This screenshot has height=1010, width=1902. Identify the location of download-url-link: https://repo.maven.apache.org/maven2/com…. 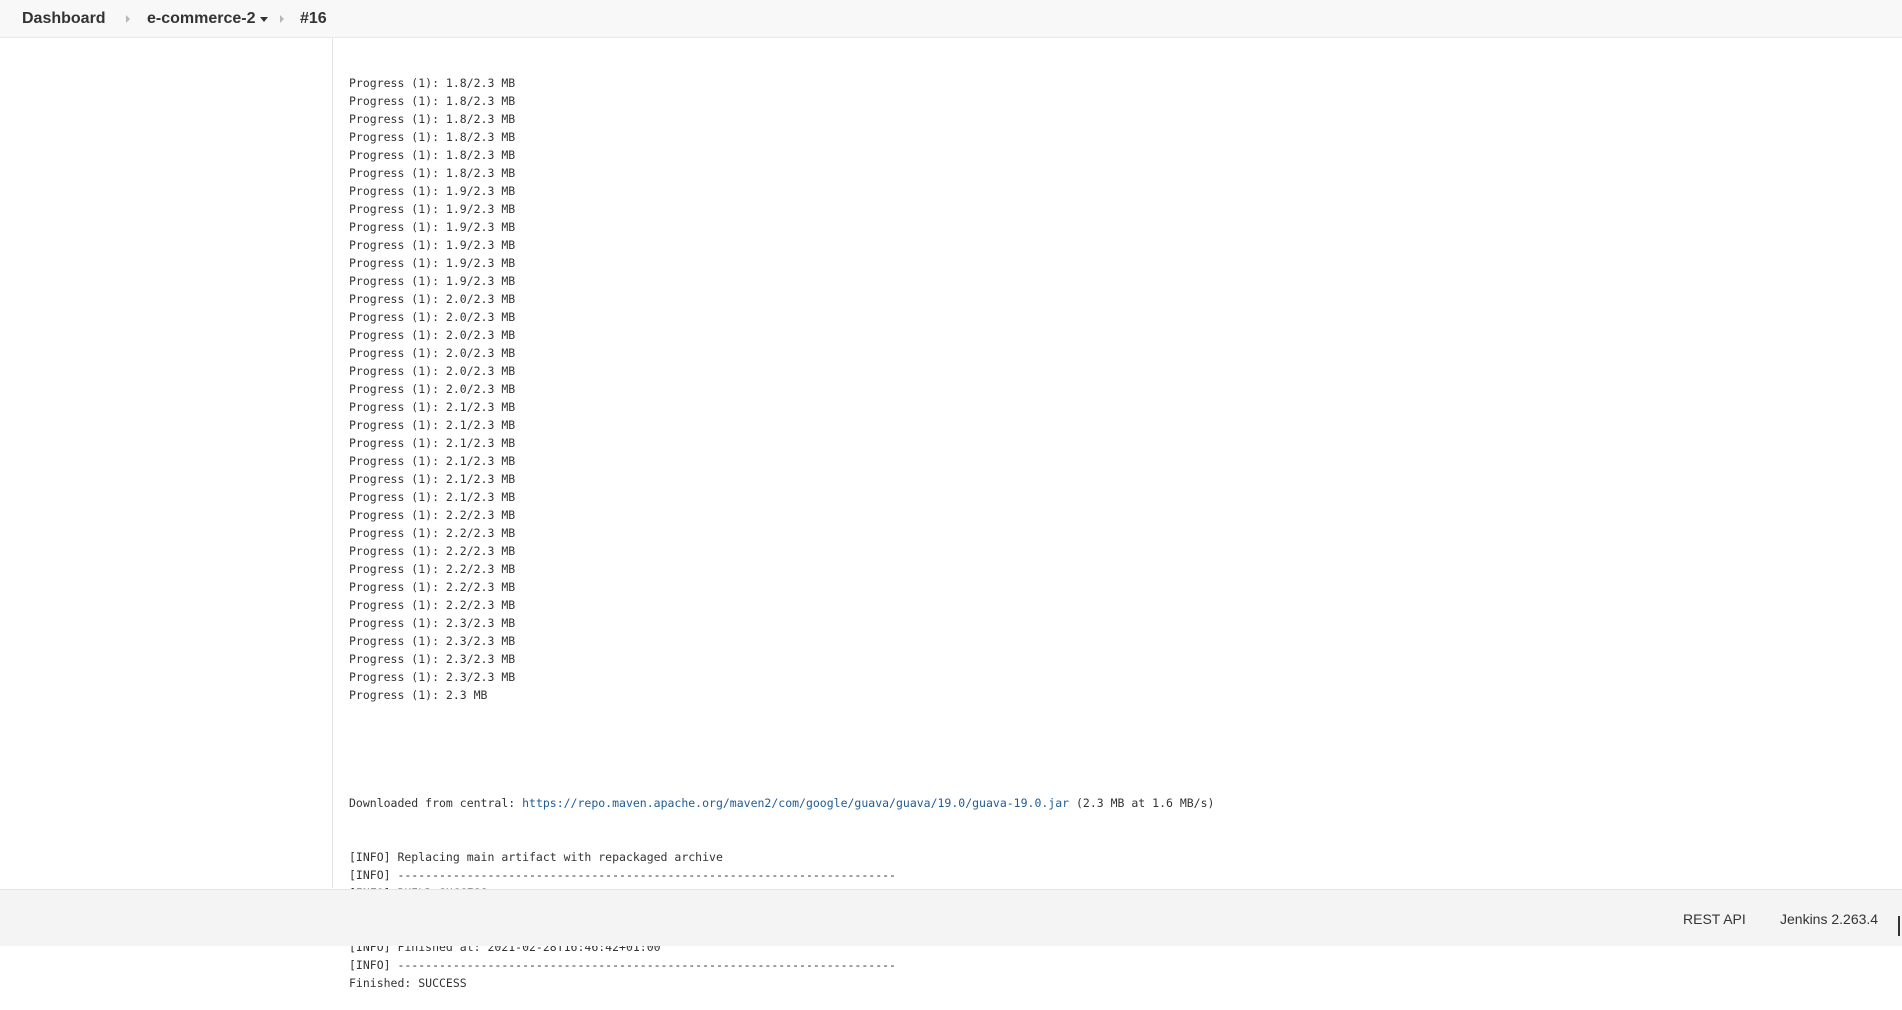
(795, 803).